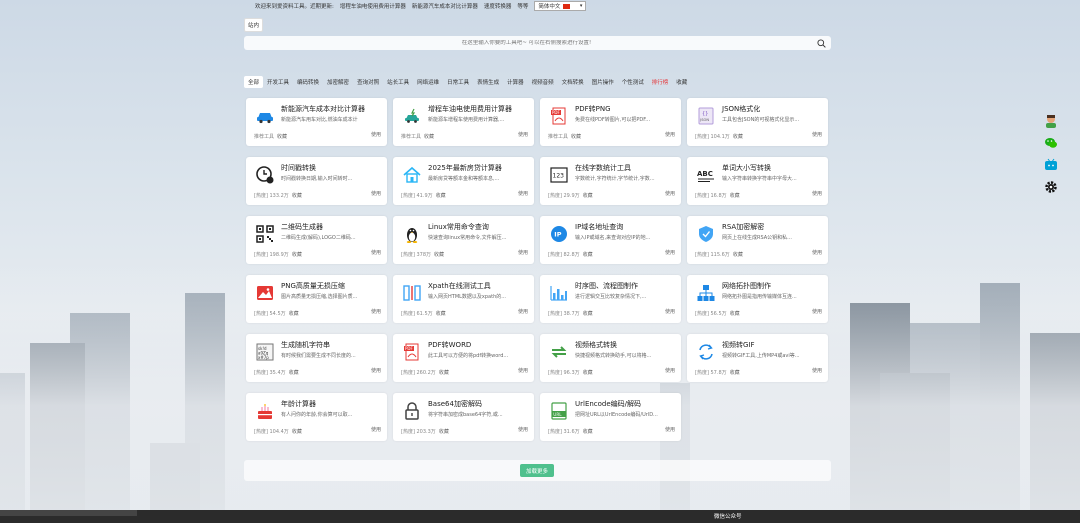 This screenshot has width=1080, height=523. I want to click on bilibili-icon, so click(1051, 165).